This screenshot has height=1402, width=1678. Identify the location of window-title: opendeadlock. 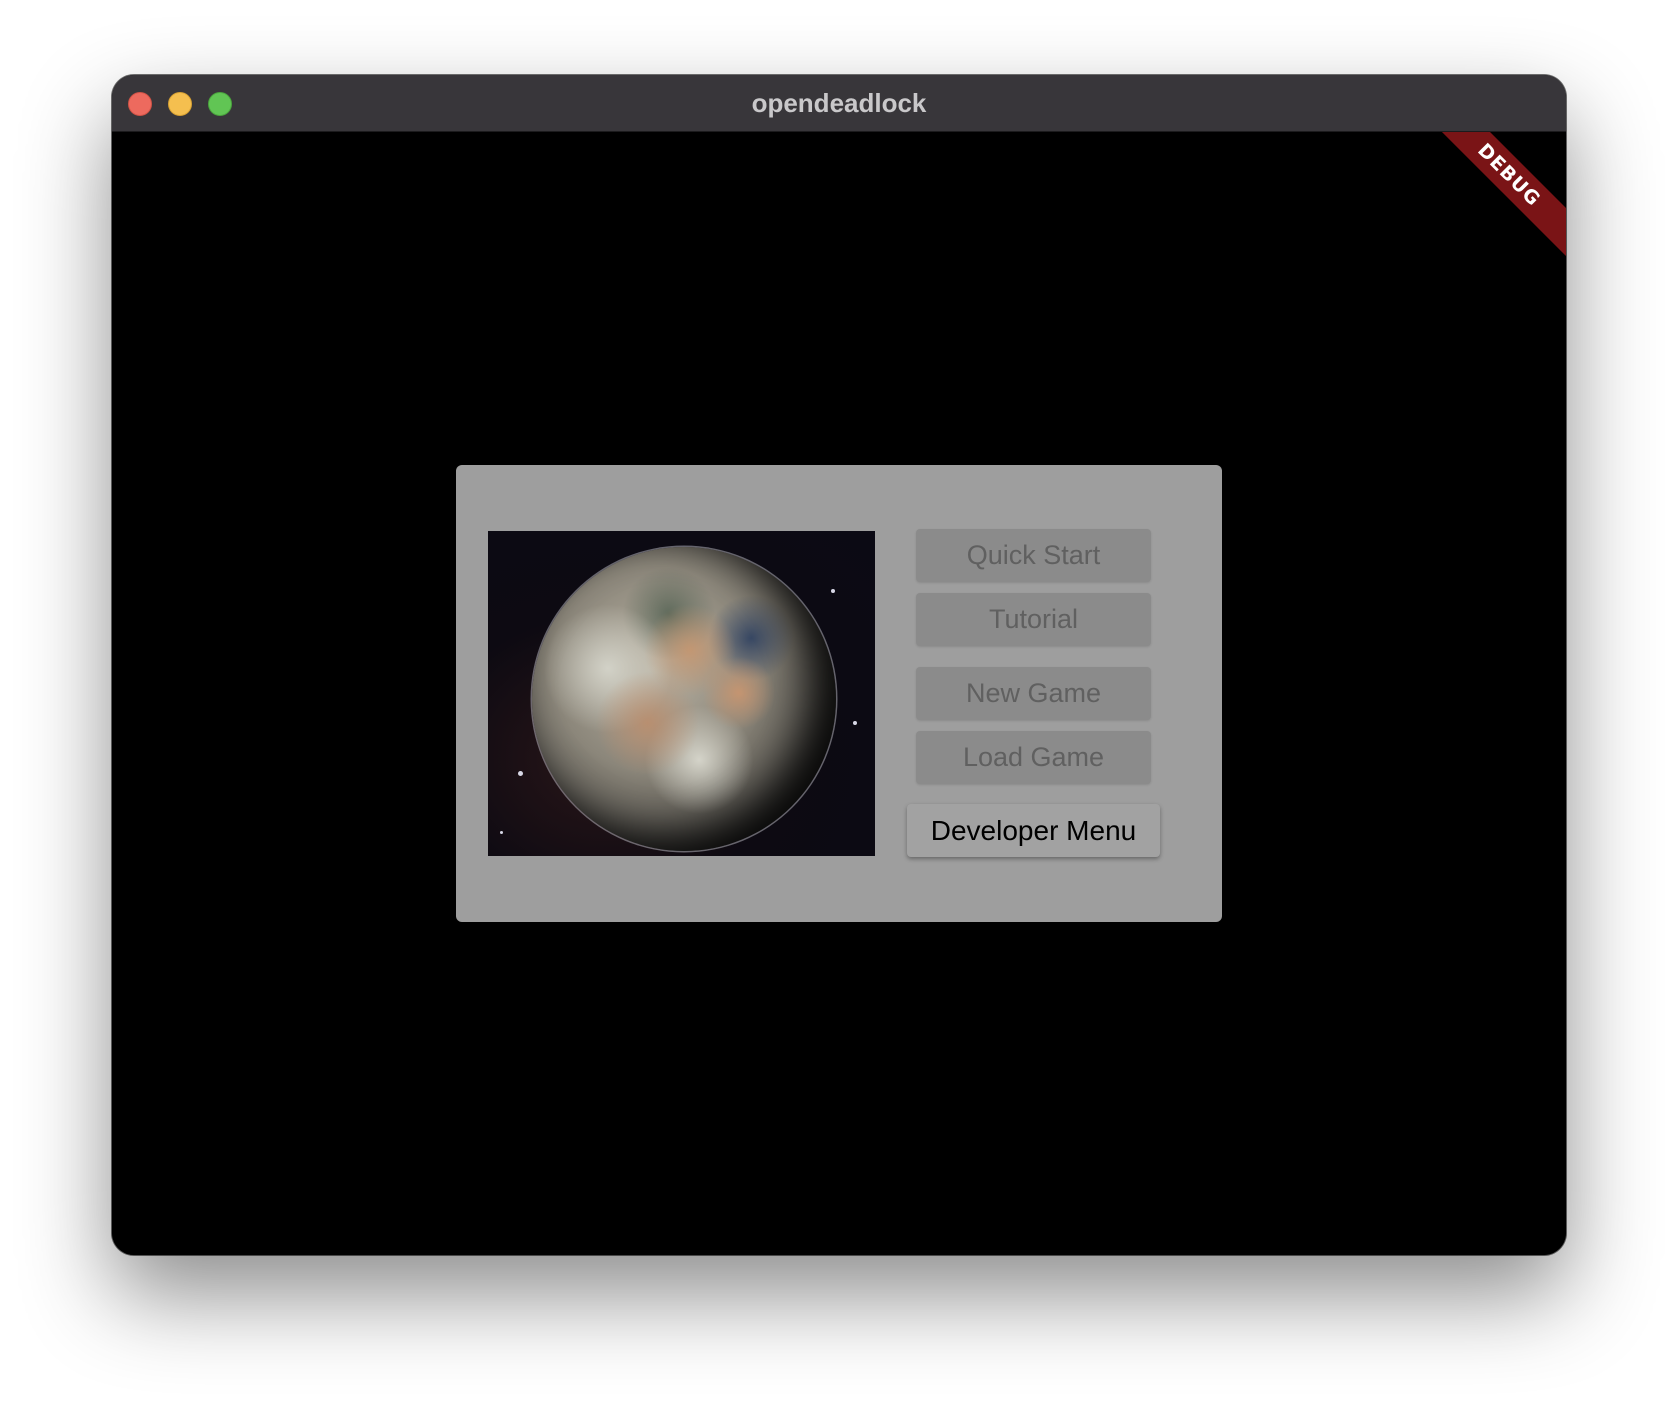
(839, 103).